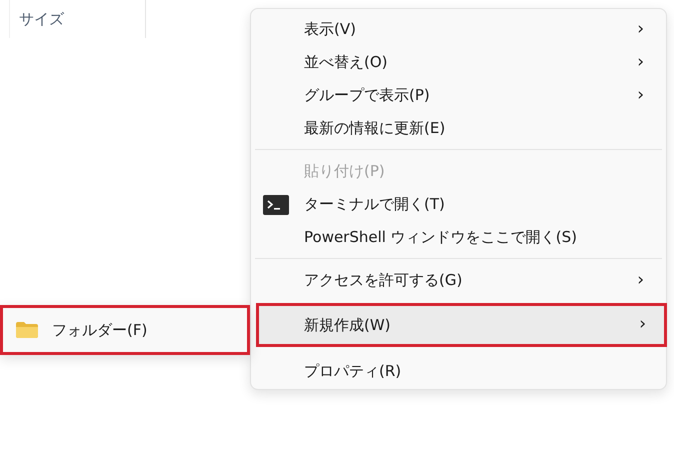  I want to click on menu-item: グループで表示(P) ›, so click(458, 95).